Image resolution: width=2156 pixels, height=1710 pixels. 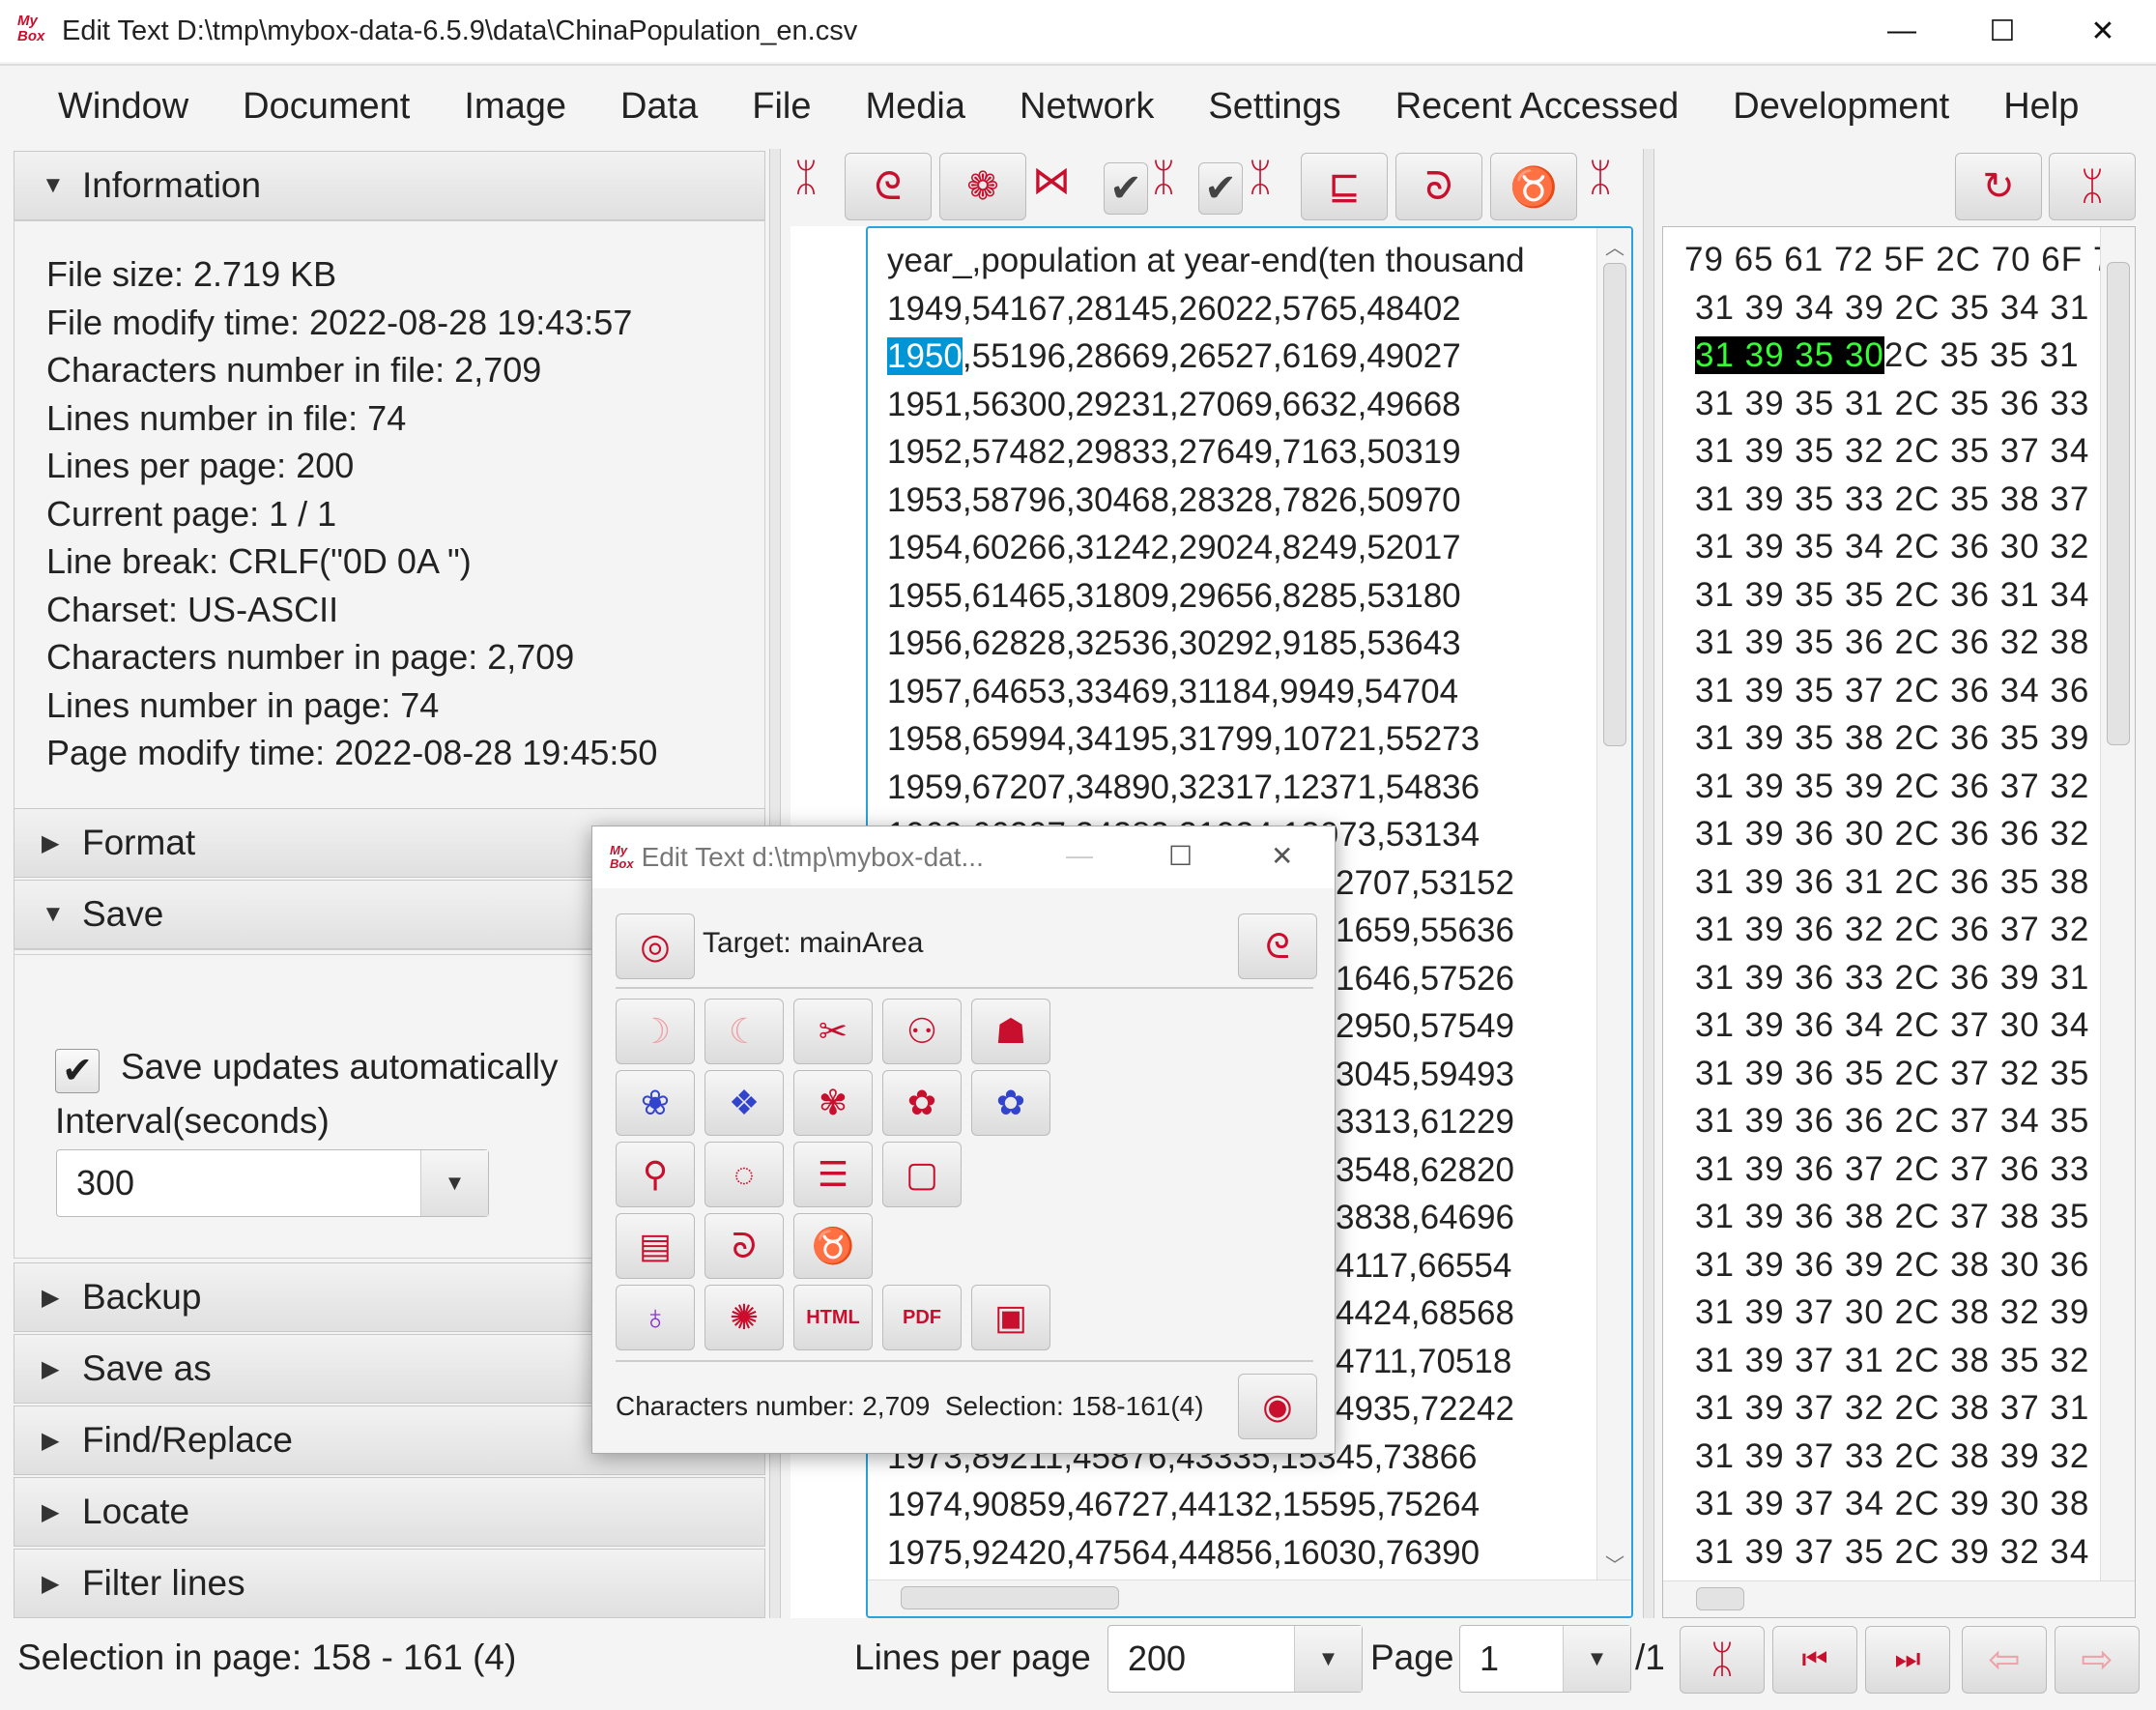 What do you see at coordinates (389, 185) in the screenshot?
I see `information-header: ▼ Information` at bounding box center [389, 185].